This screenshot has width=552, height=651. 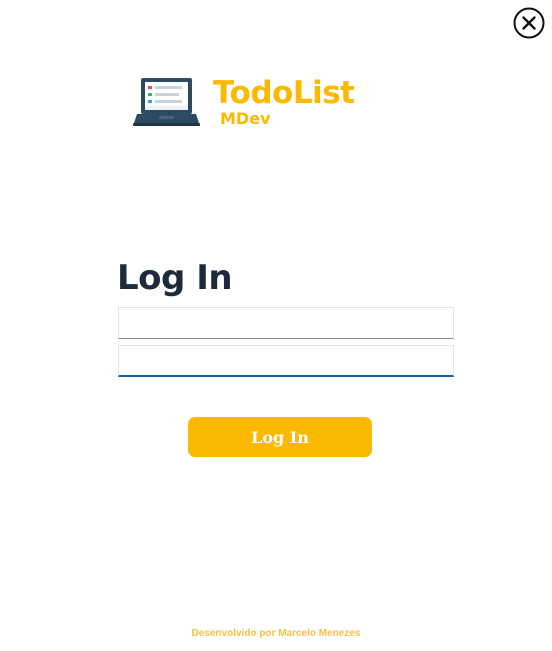 I want to click on page-title: Log In, so click(x=175, y=278).